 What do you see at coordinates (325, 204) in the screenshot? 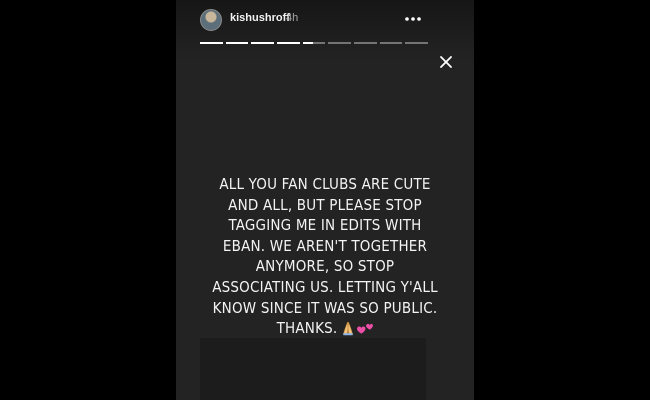
I see `caption-line: AND ALL, BUT PLEASE STOP` at bounding box center [325, 204].